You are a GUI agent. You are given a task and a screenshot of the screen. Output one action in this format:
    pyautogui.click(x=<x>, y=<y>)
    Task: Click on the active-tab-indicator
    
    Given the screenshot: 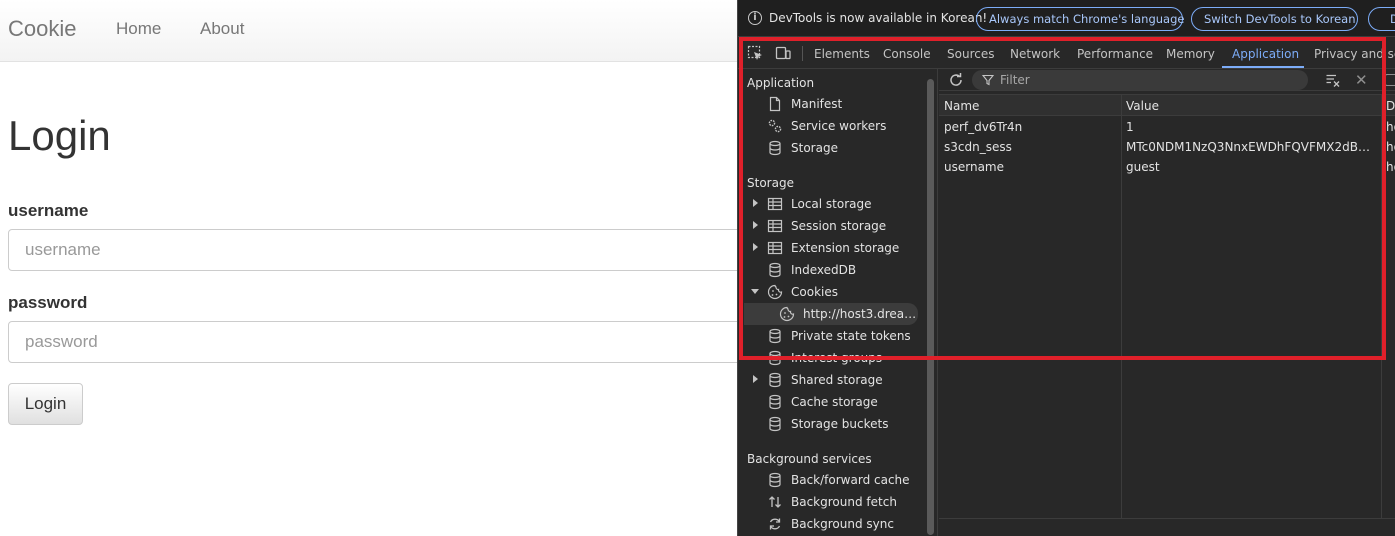 What is the action you would take?
    pyautogui.click(x=1263, y=67)
    